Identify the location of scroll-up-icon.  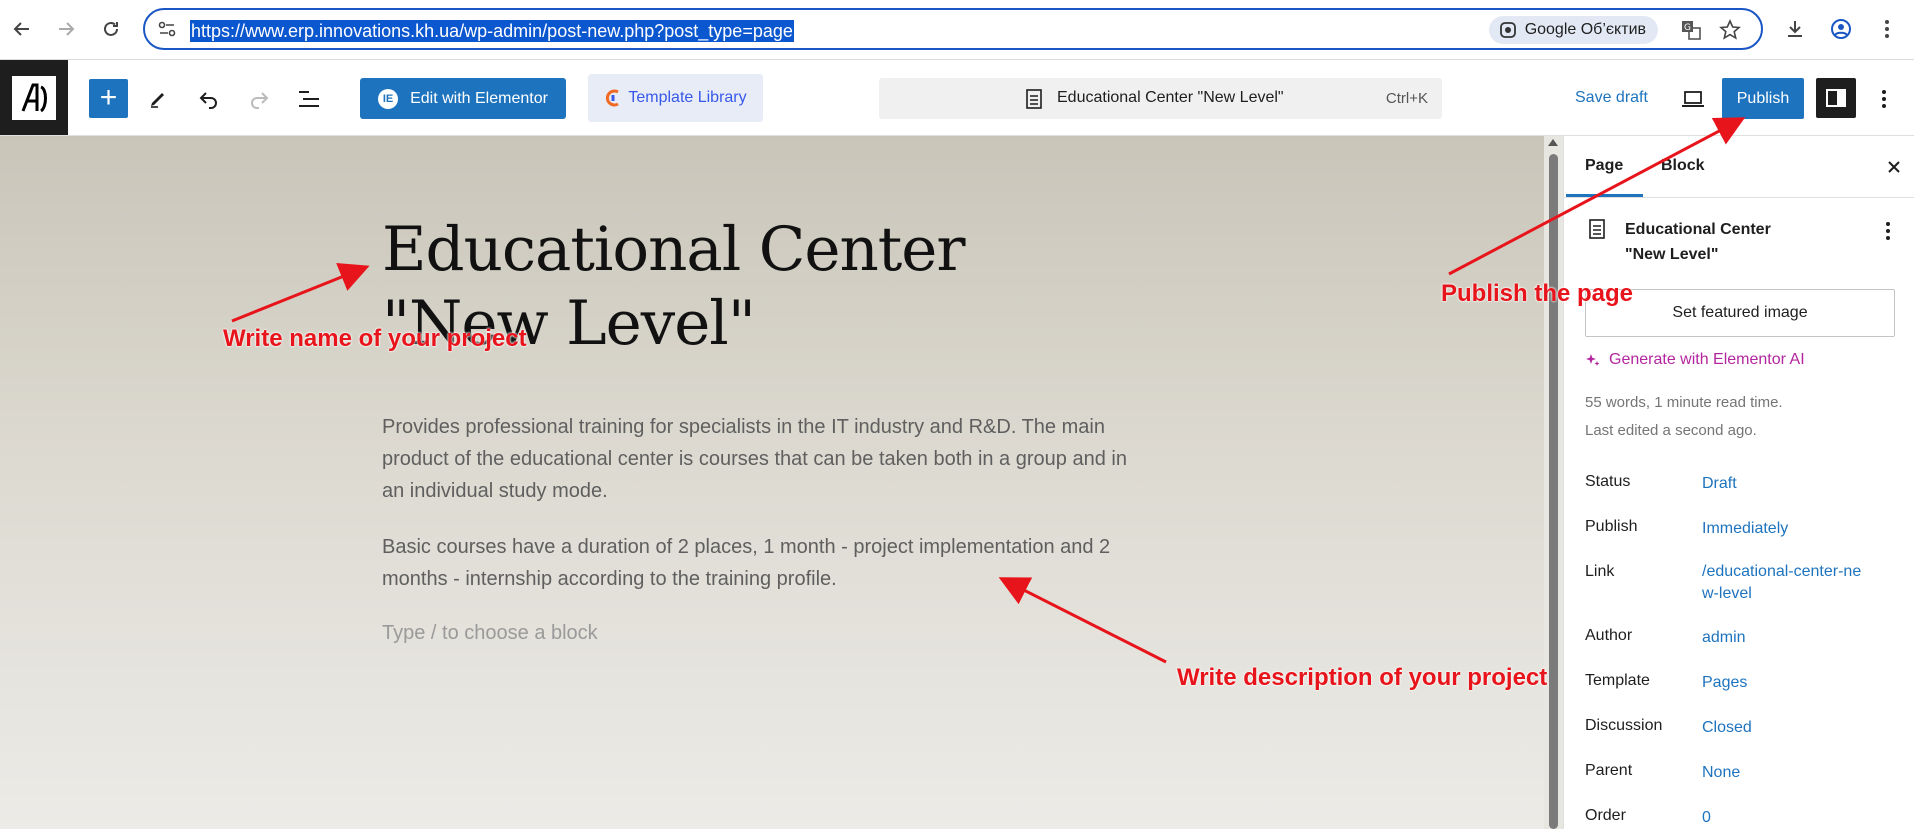
(1553, 142).